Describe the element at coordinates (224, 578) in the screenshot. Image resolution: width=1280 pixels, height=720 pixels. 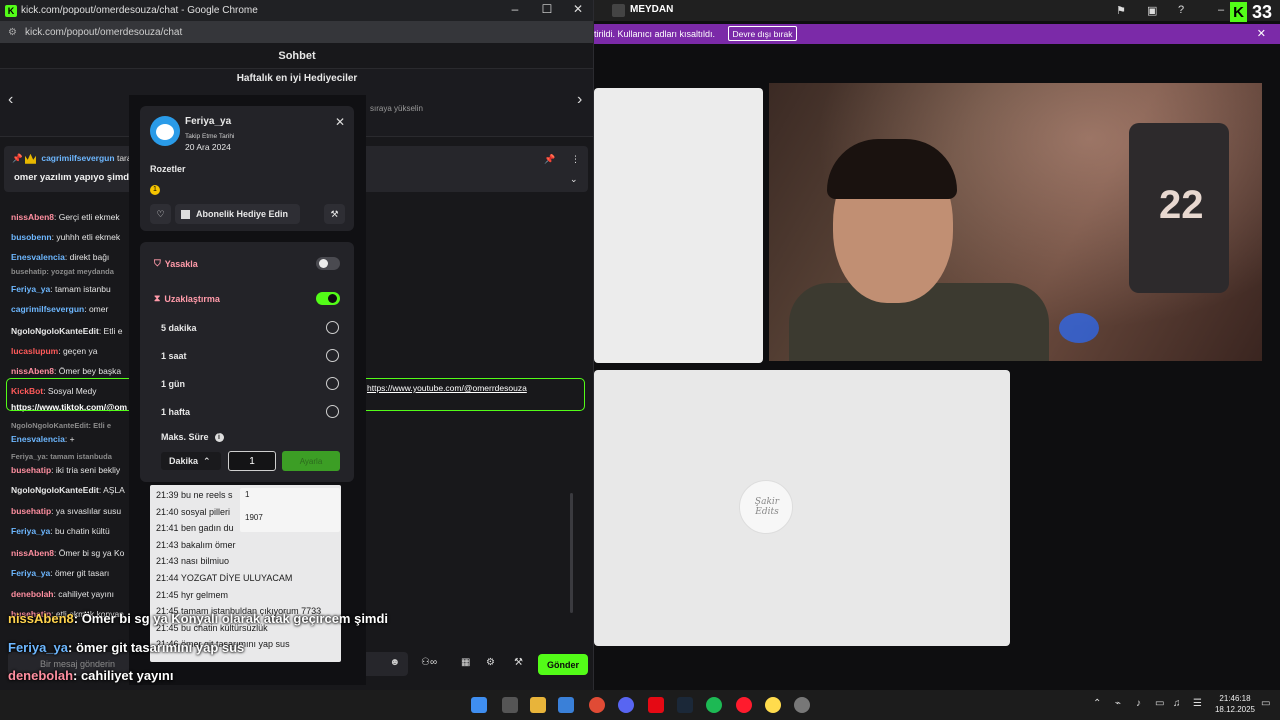
I see `history-item: 21:44 YOZGAT DİYE ULUYACAM` at that location.